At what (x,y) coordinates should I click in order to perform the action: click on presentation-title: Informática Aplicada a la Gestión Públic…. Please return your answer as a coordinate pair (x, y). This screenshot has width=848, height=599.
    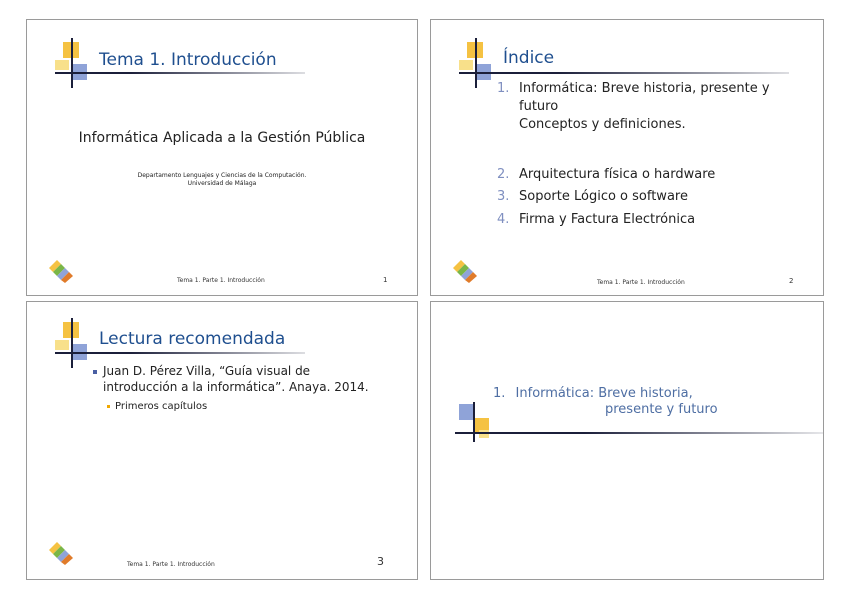
    Looking at the image, I should click on (222, 138).